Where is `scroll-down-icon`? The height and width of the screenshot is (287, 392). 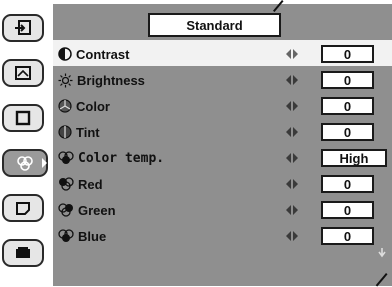 scroll-down-icon is located at coordinates (382, 253).